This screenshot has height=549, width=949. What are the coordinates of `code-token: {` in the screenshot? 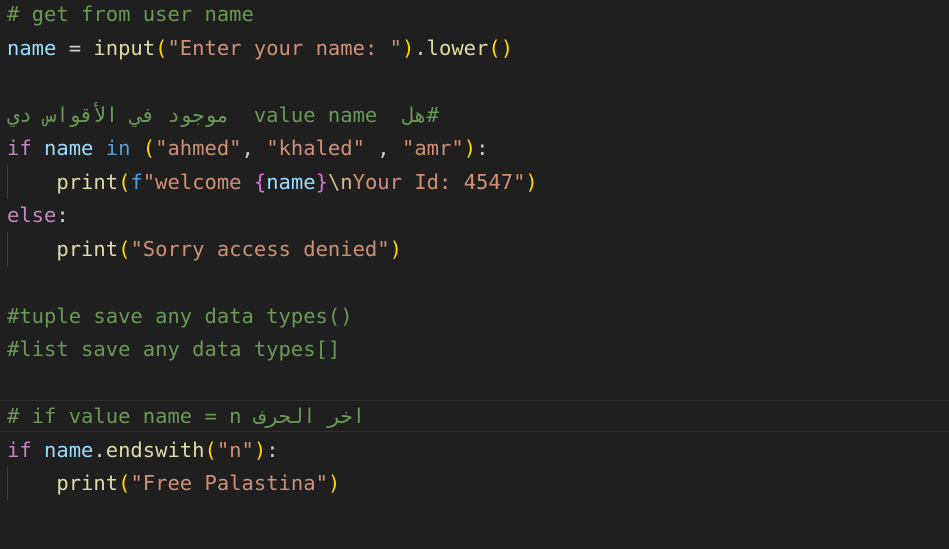 It's located at (260, 181).